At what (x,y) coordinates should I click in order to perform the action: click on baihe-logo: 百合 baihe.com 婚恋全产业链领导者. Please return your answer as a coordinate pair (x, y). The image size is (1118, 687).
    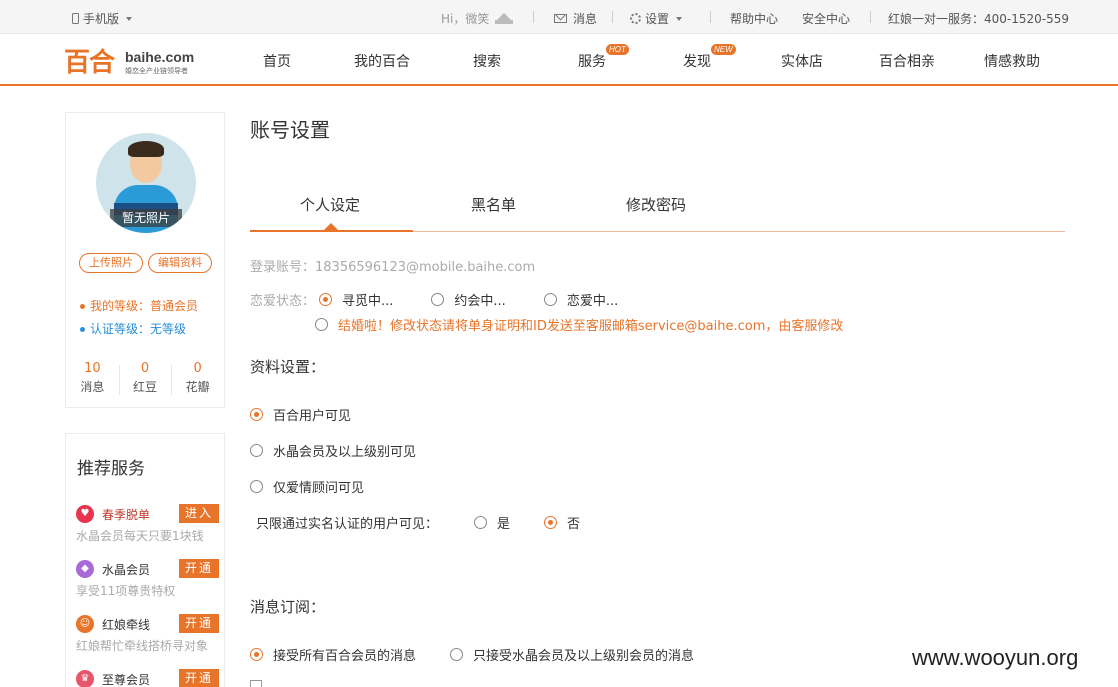
    Looking at the image, I should click on (139, 60).